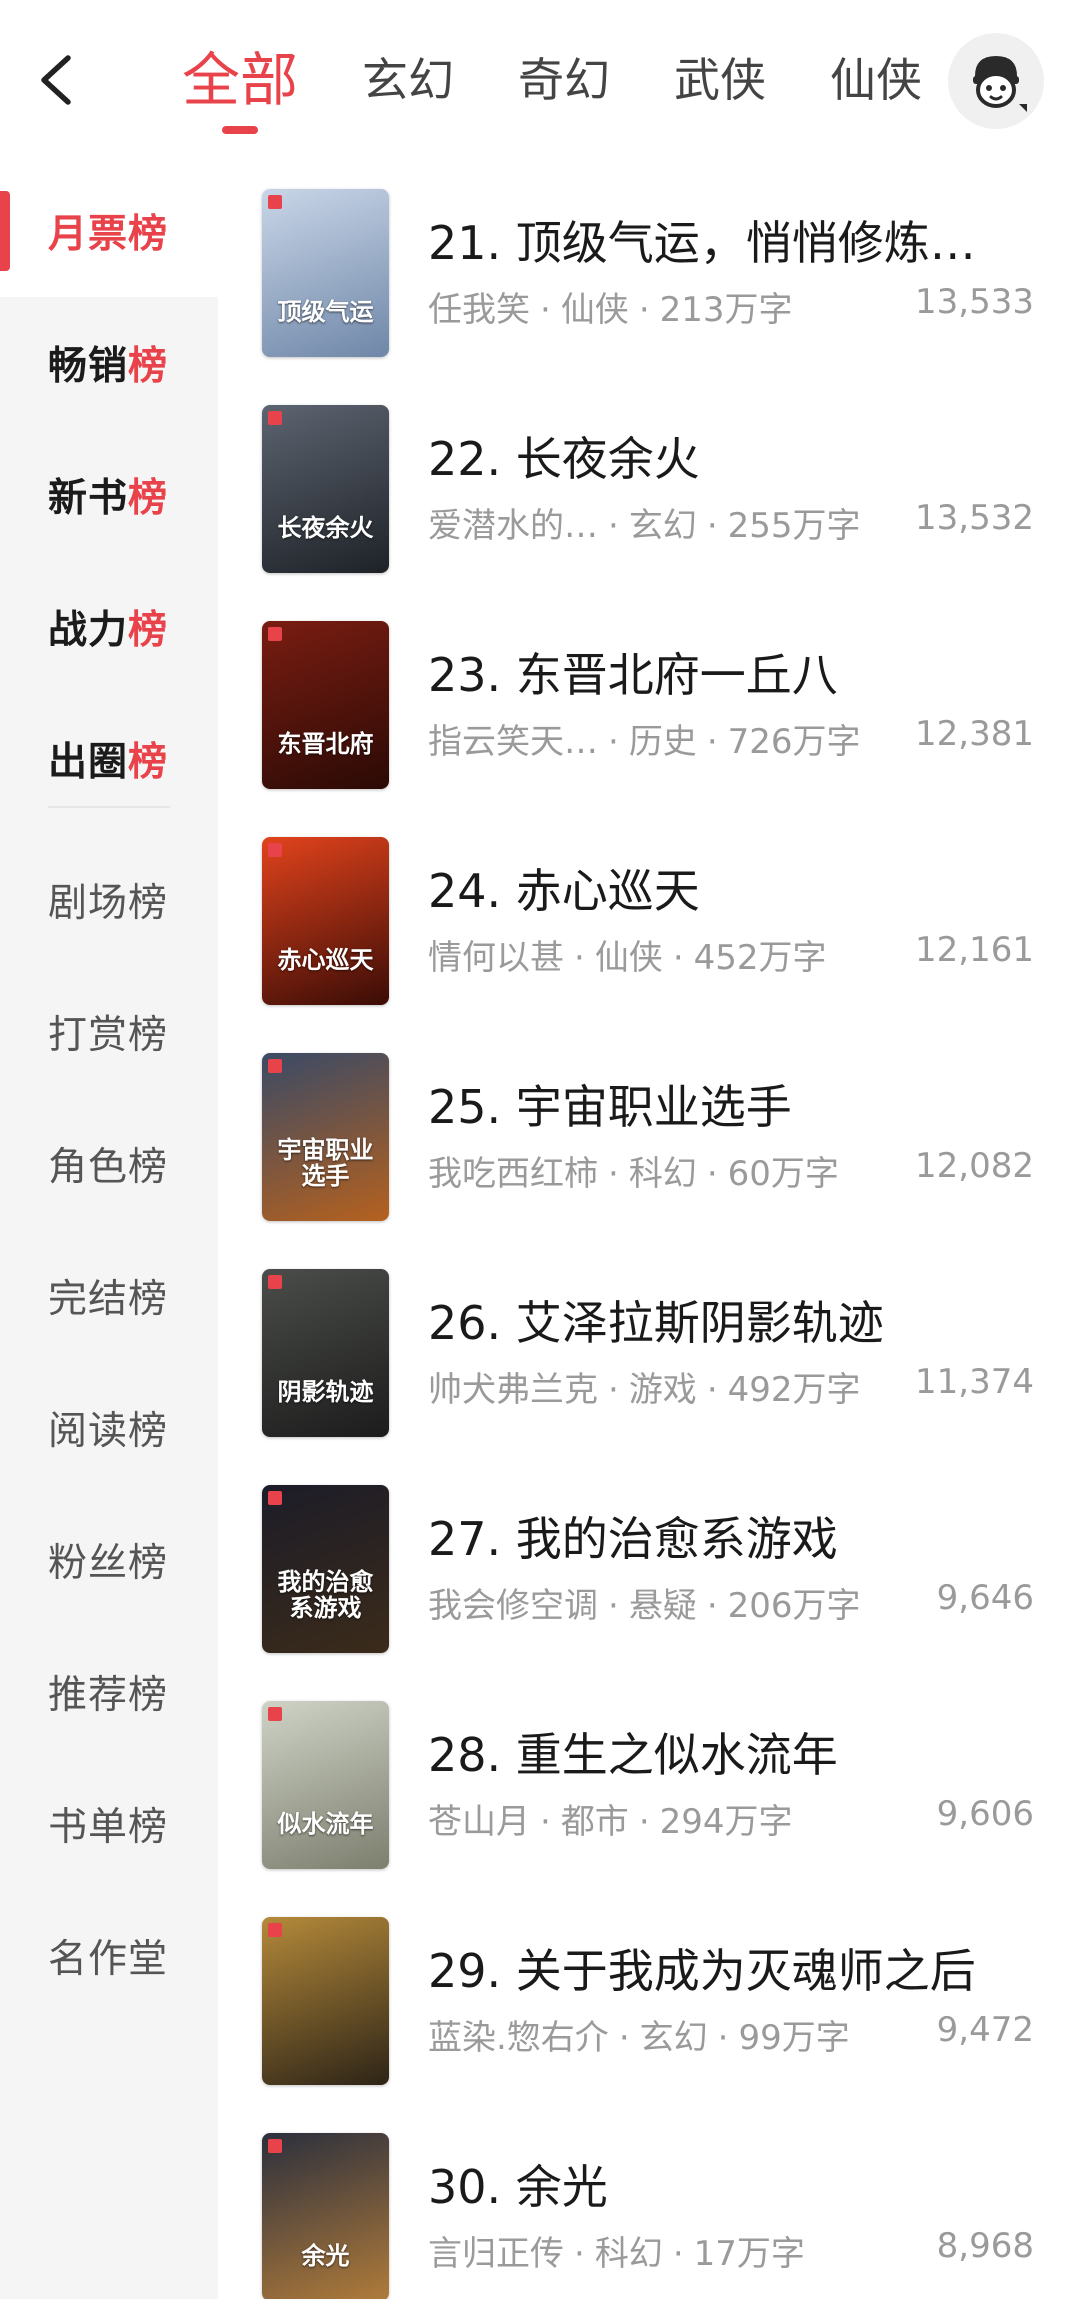 The image size is (1080, 2299). I want to click on sidebar-item-label: 畅销榜, so click(108, 366).